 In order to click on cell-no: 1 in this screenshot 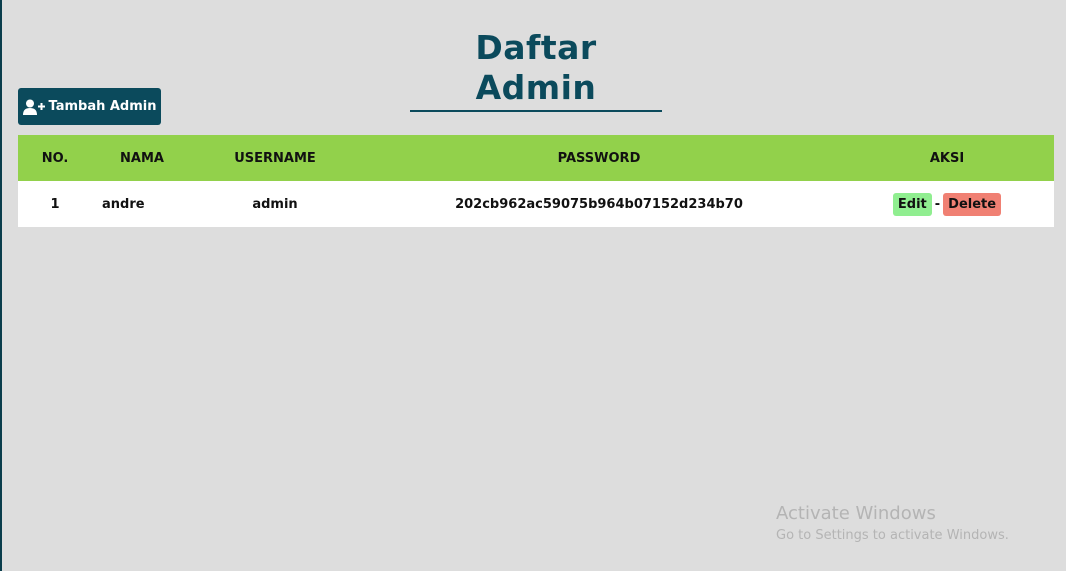, I will do `click(55, 204)`.